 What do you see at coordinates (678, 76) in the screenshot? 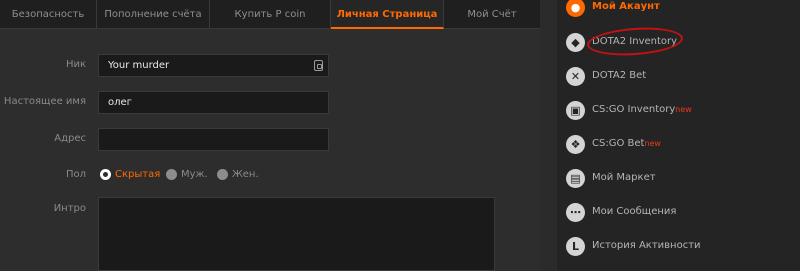
I see `sidebar-item-dota2-bet: ✕ DOTA2 Bet` at bounding box center [678, 76].